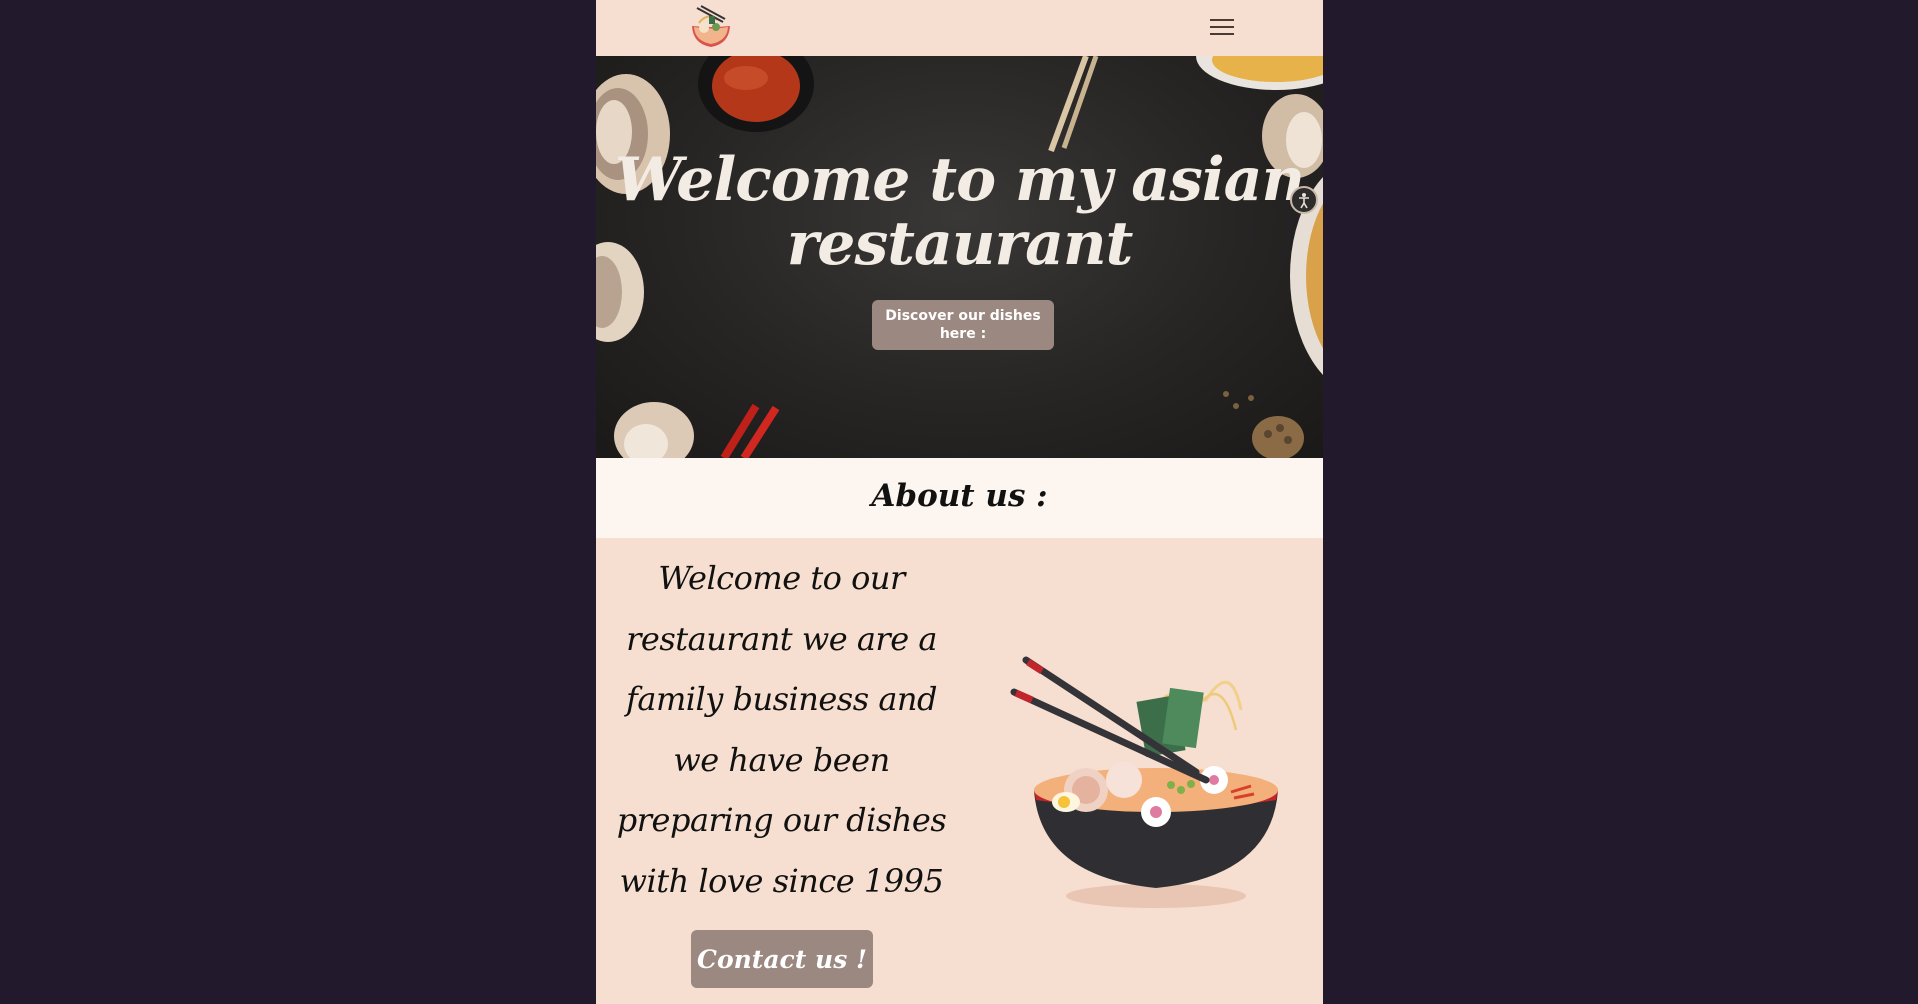 The width and height of the screenshot is (1918, 1004). I want to click on ramen-bowl-illustration, so click(1144, 782).